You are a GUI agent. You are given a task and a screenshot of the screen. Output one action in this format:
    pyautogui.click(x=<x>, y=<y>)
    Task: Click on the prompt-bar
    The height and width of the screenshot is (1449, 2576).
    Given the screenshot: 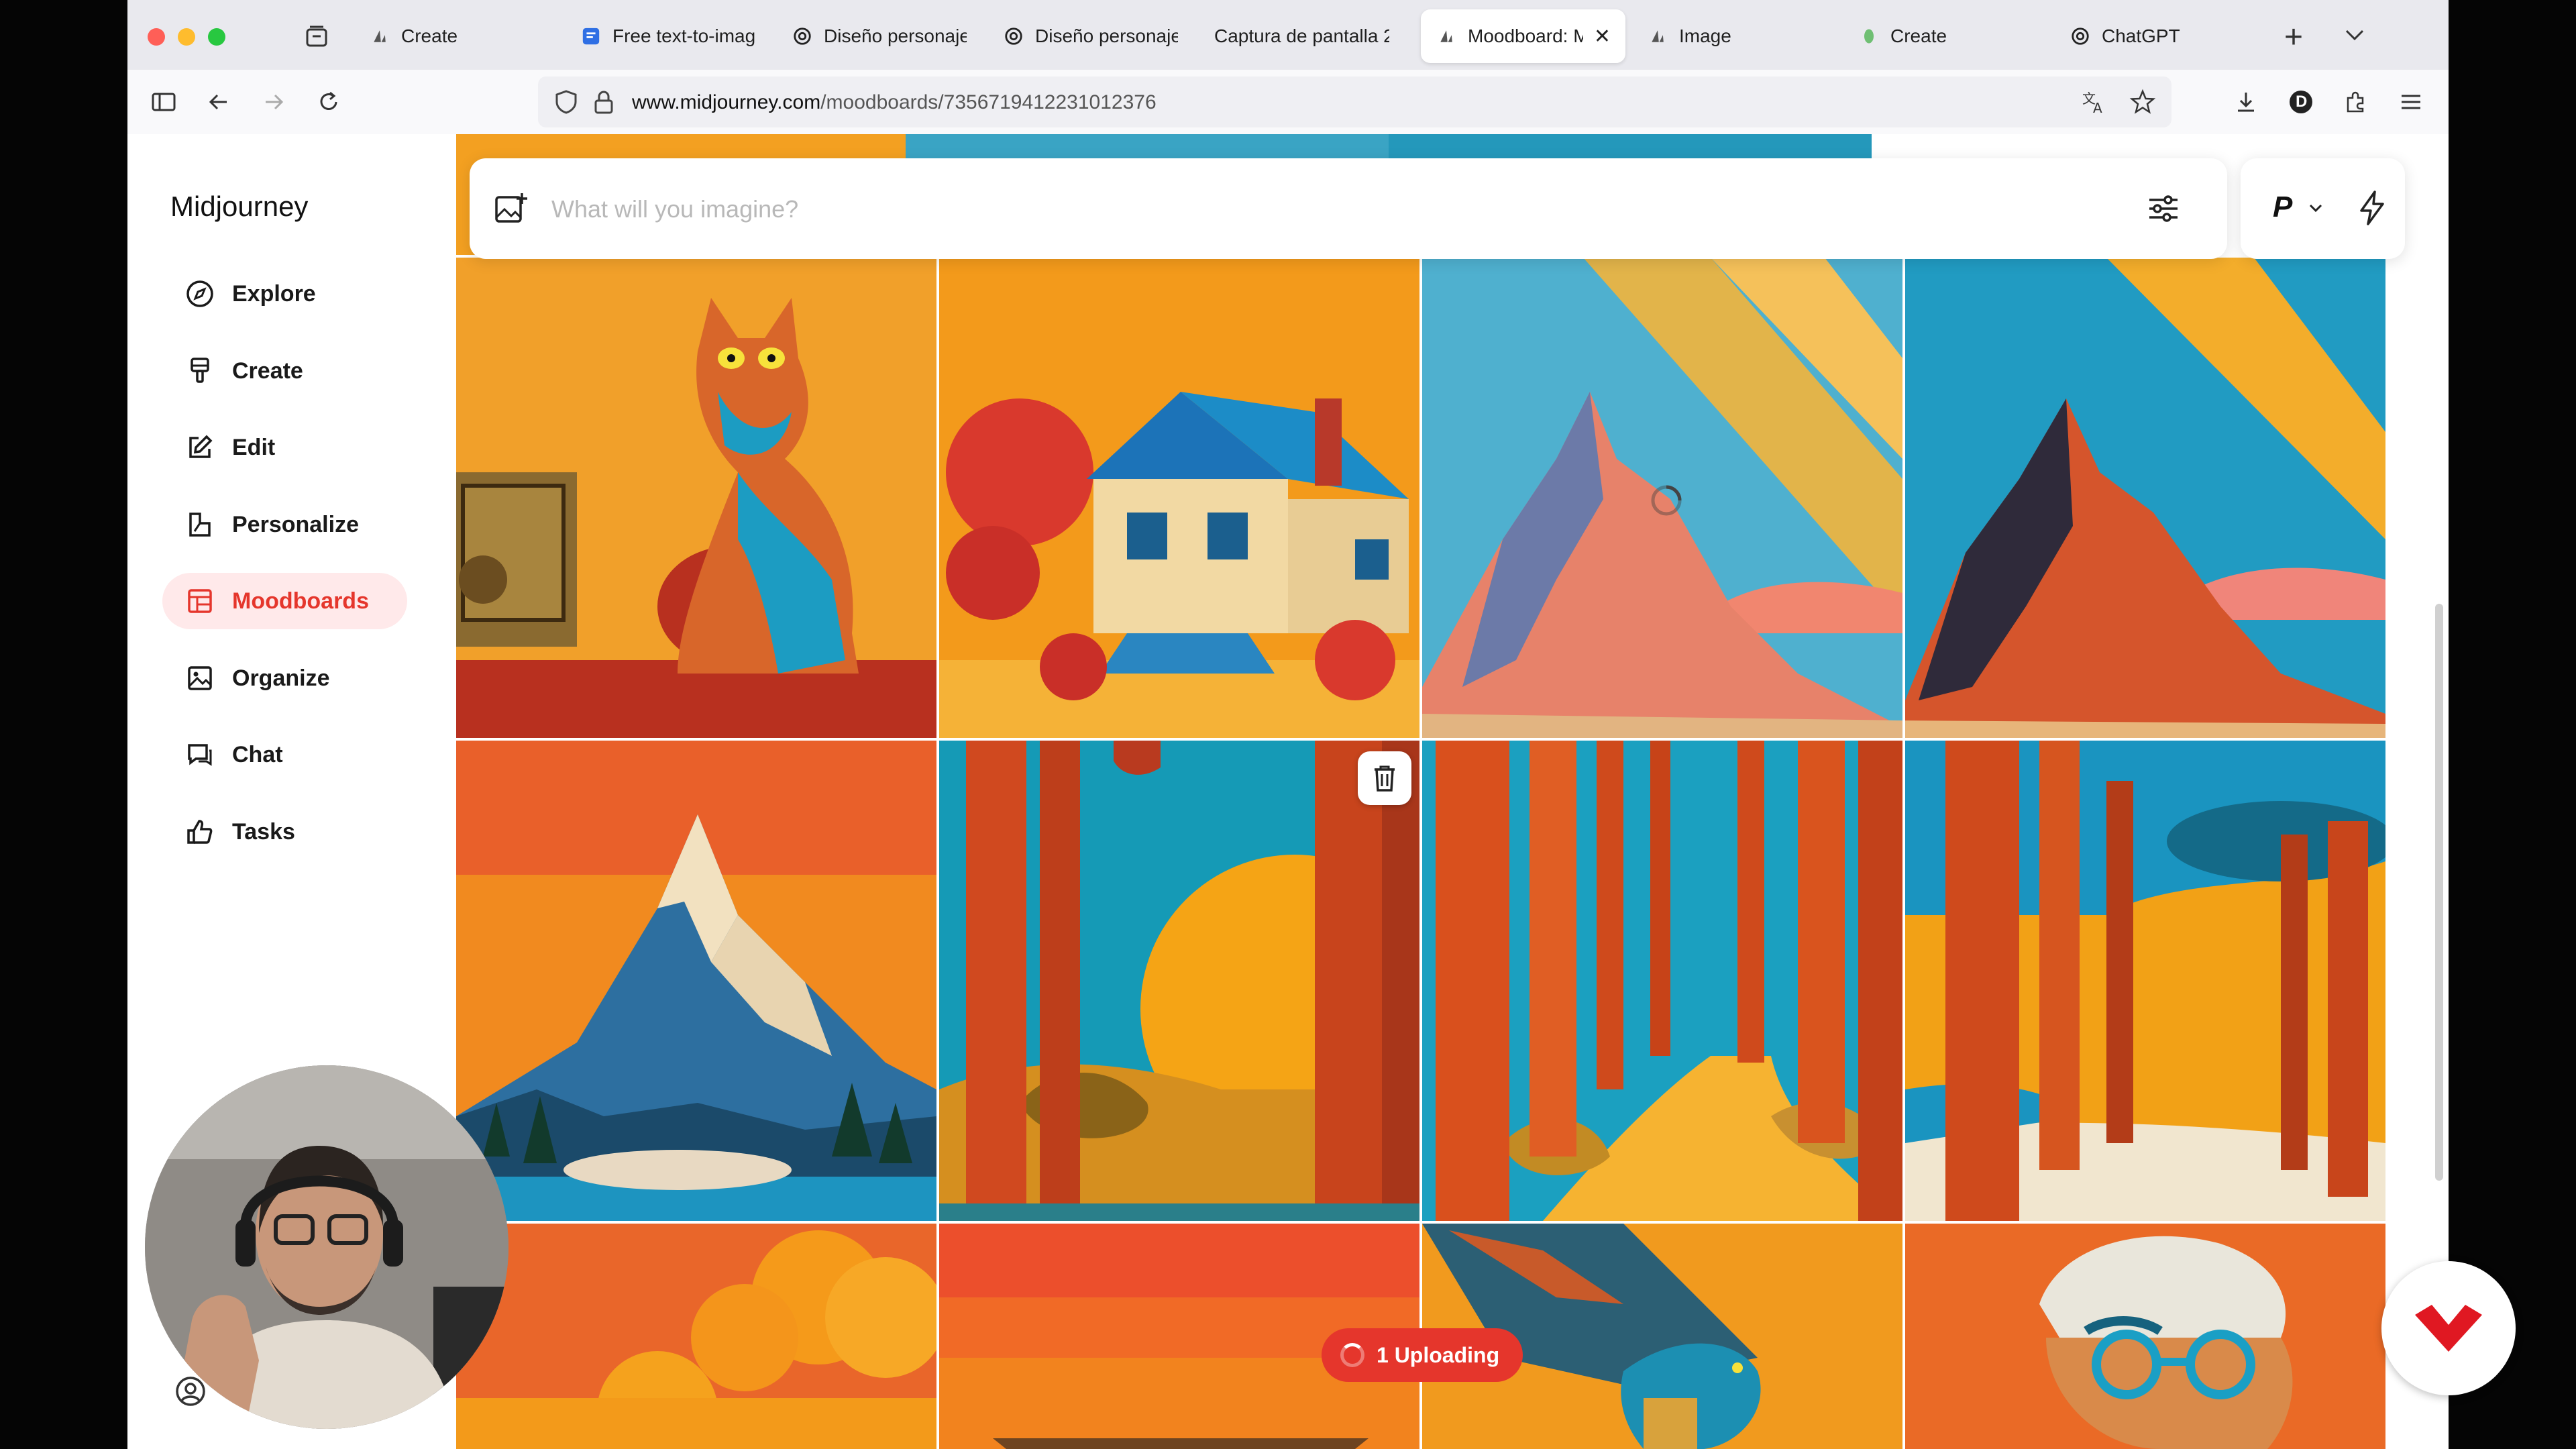 What is the action you would take?
    pyautogui.click(x=1348, y=208)
    